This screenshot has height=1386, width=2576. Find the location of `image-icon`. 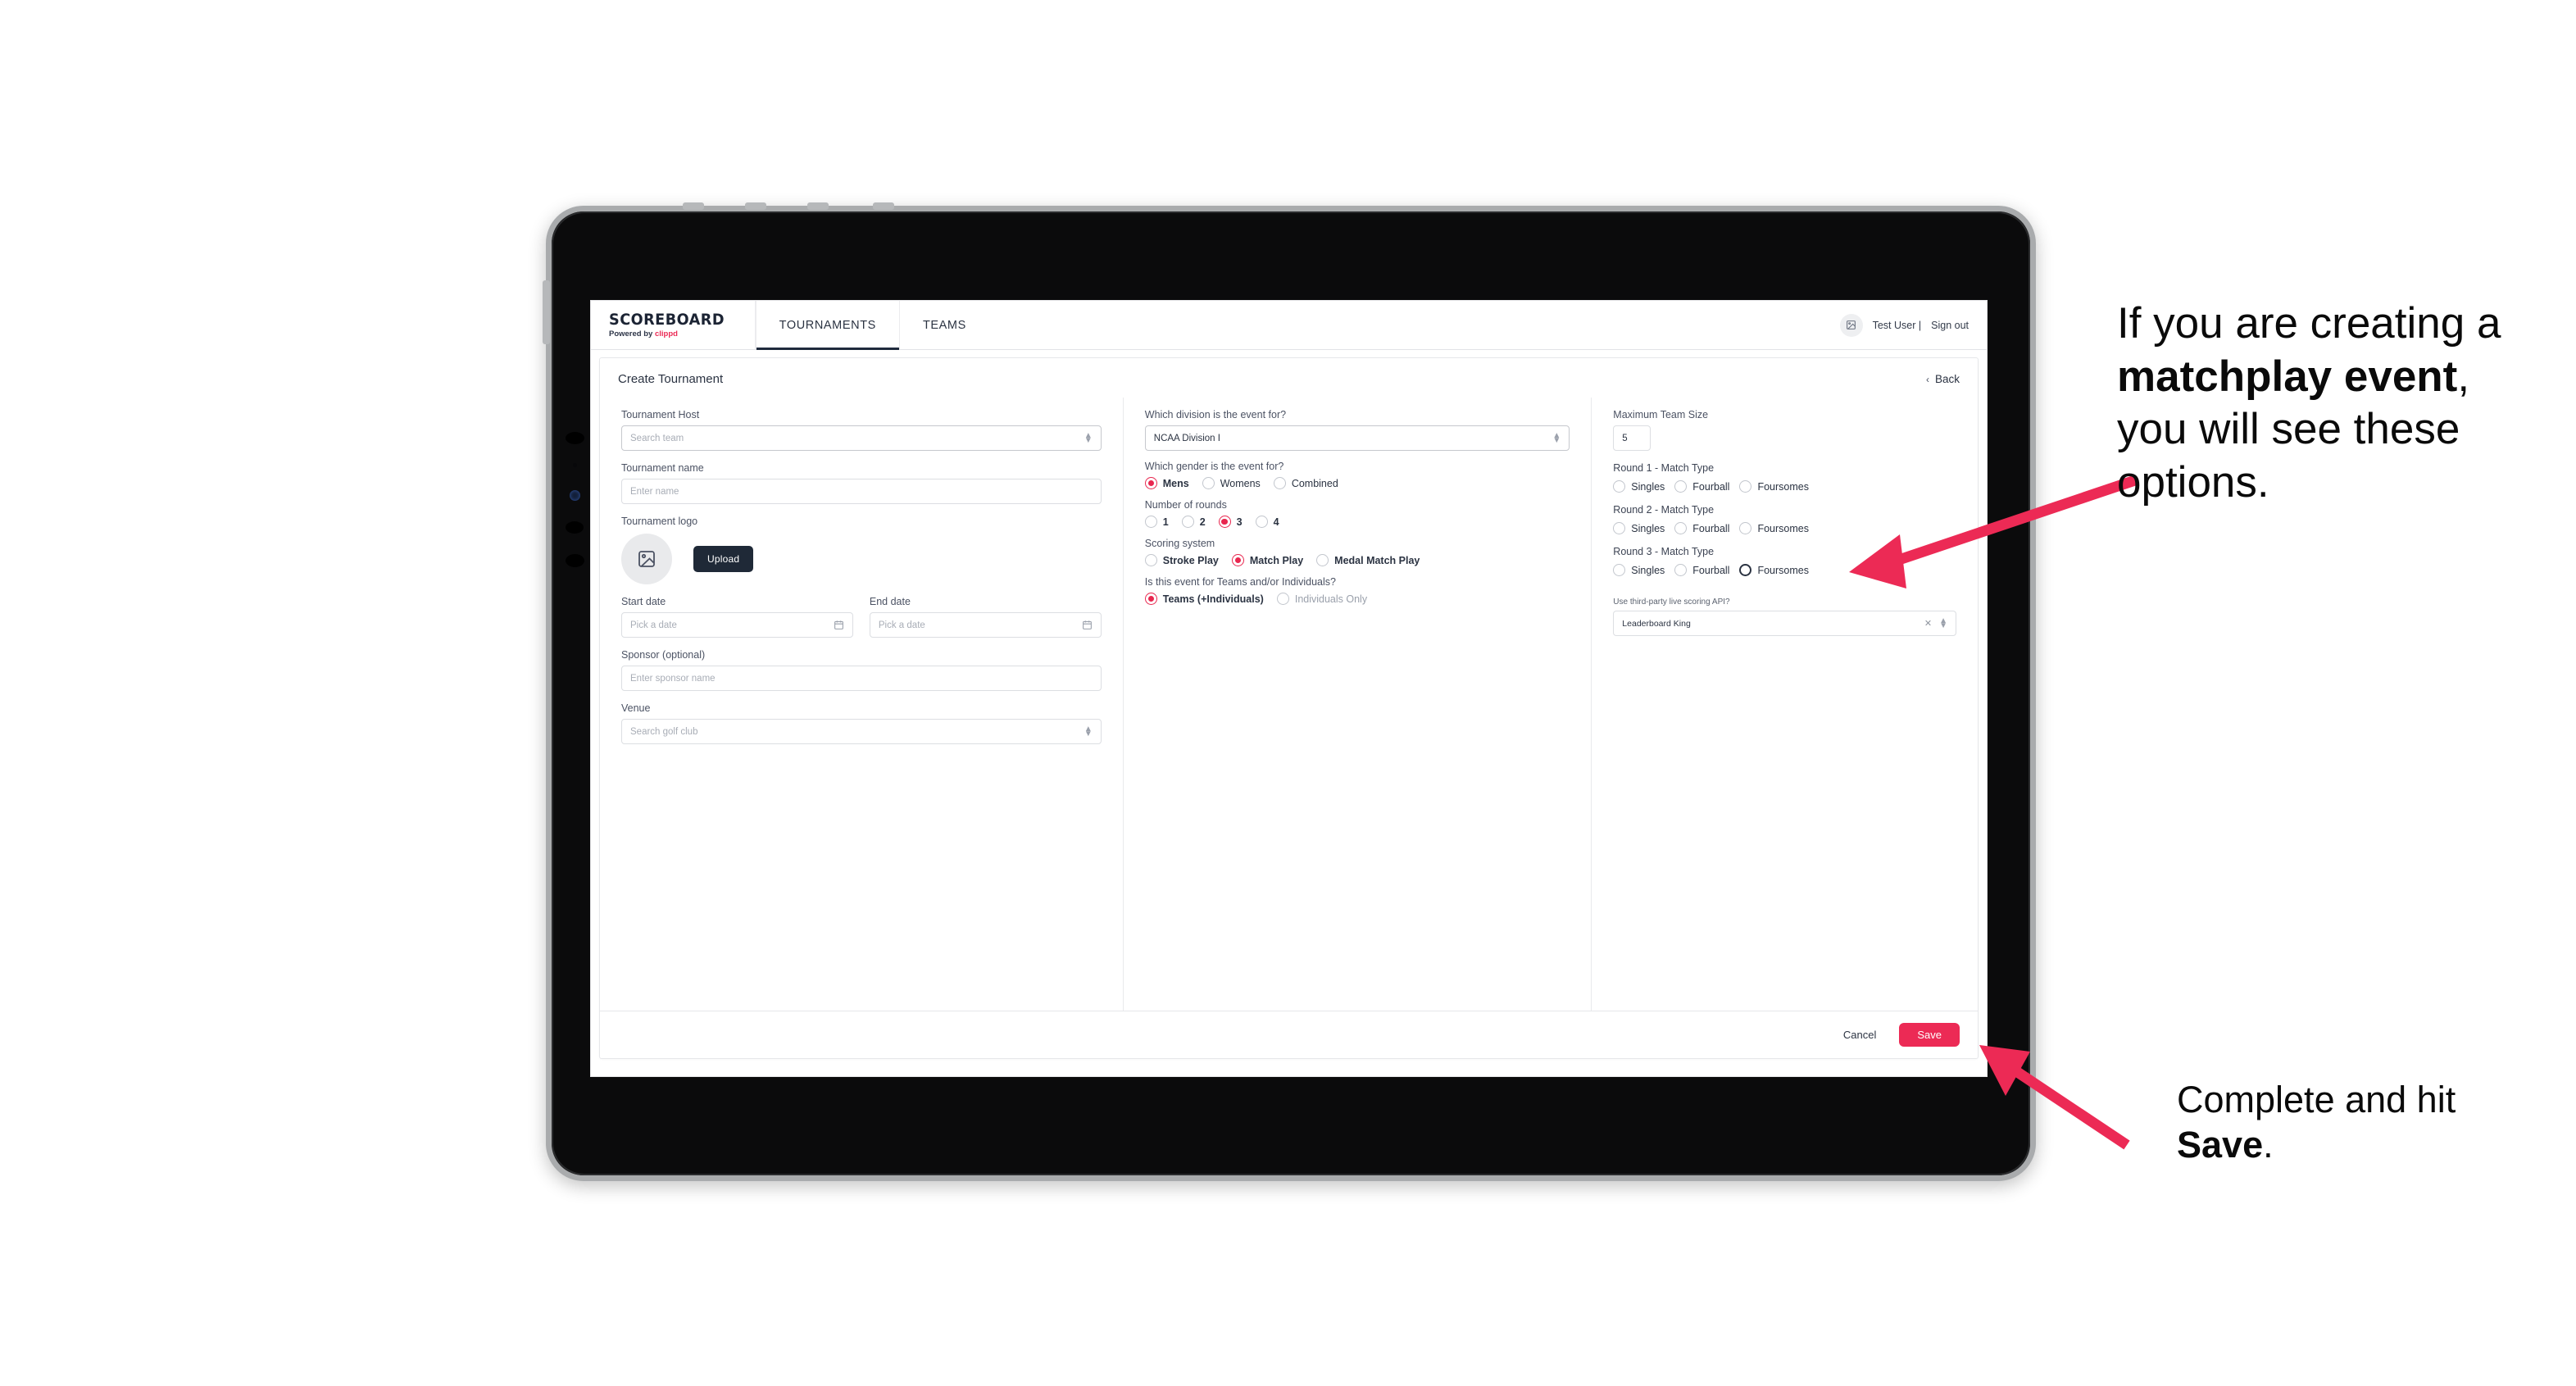

image-icon is located at coordinates (646, 559).